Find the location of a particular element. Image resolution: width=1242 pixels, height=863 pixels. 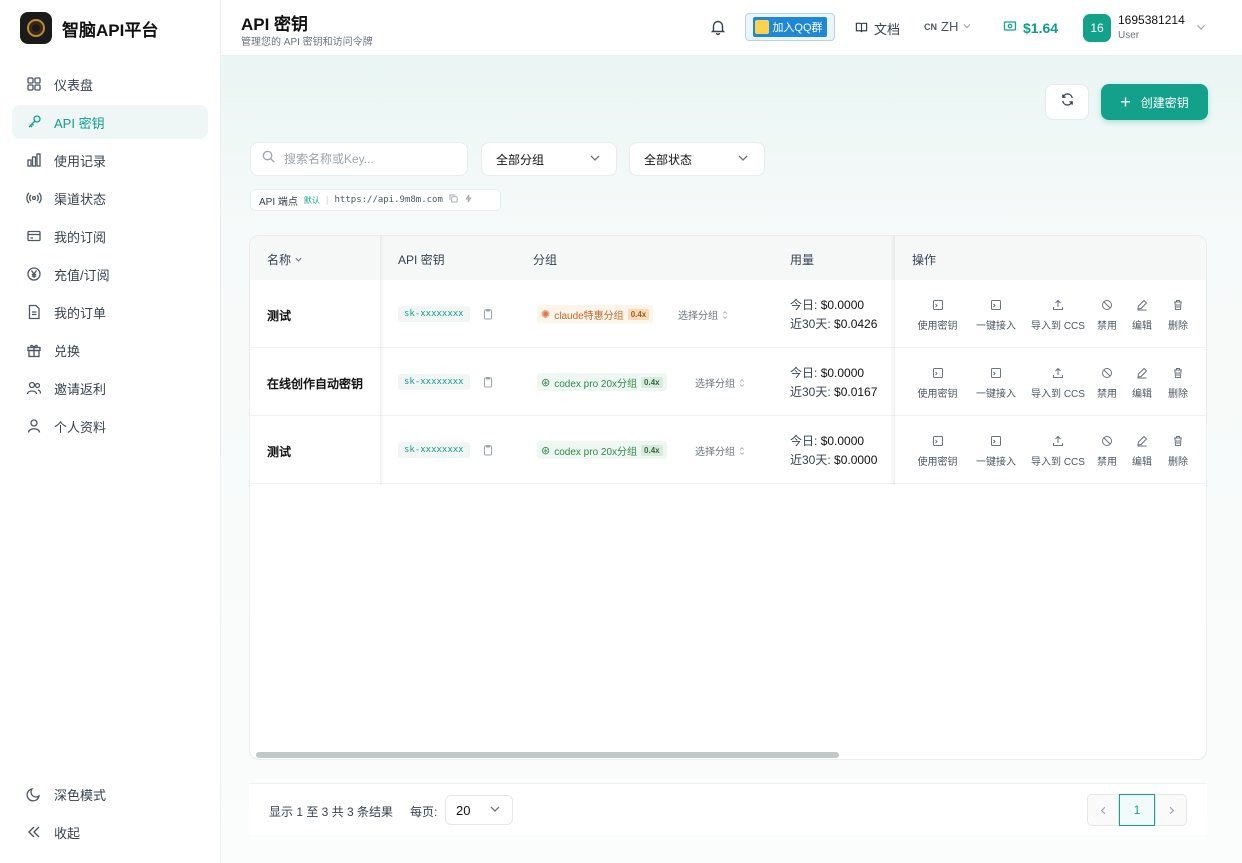

bar-chart-icon is located at coordinates (34, 160).